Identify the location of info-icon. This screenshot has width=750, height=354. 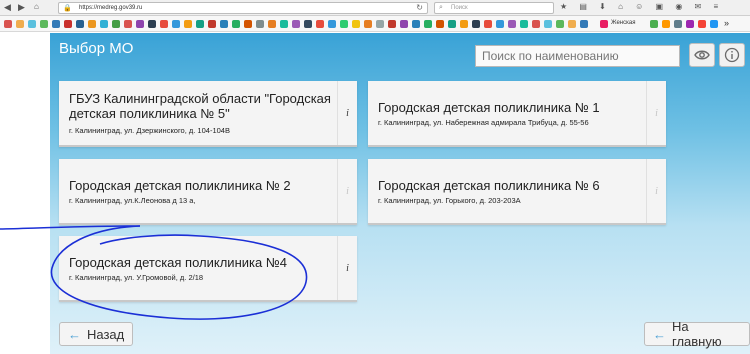
(732, 55).